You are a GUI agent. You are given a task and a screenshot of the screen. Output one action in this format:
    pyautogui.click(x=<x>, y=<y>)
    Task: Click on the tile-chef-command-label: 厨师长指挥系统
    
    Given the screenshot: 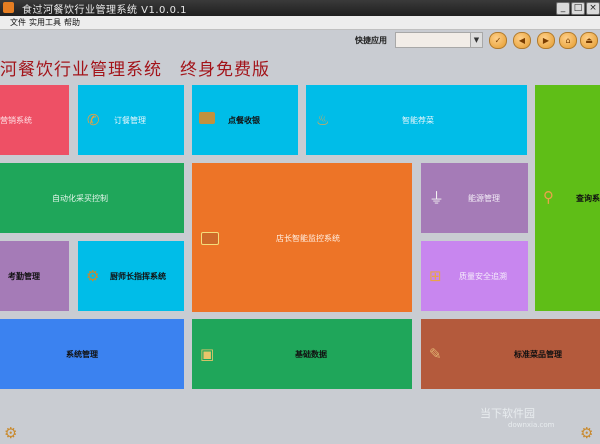 What is the action you would take?
    pyautogui.click(x=138, y=276)
    